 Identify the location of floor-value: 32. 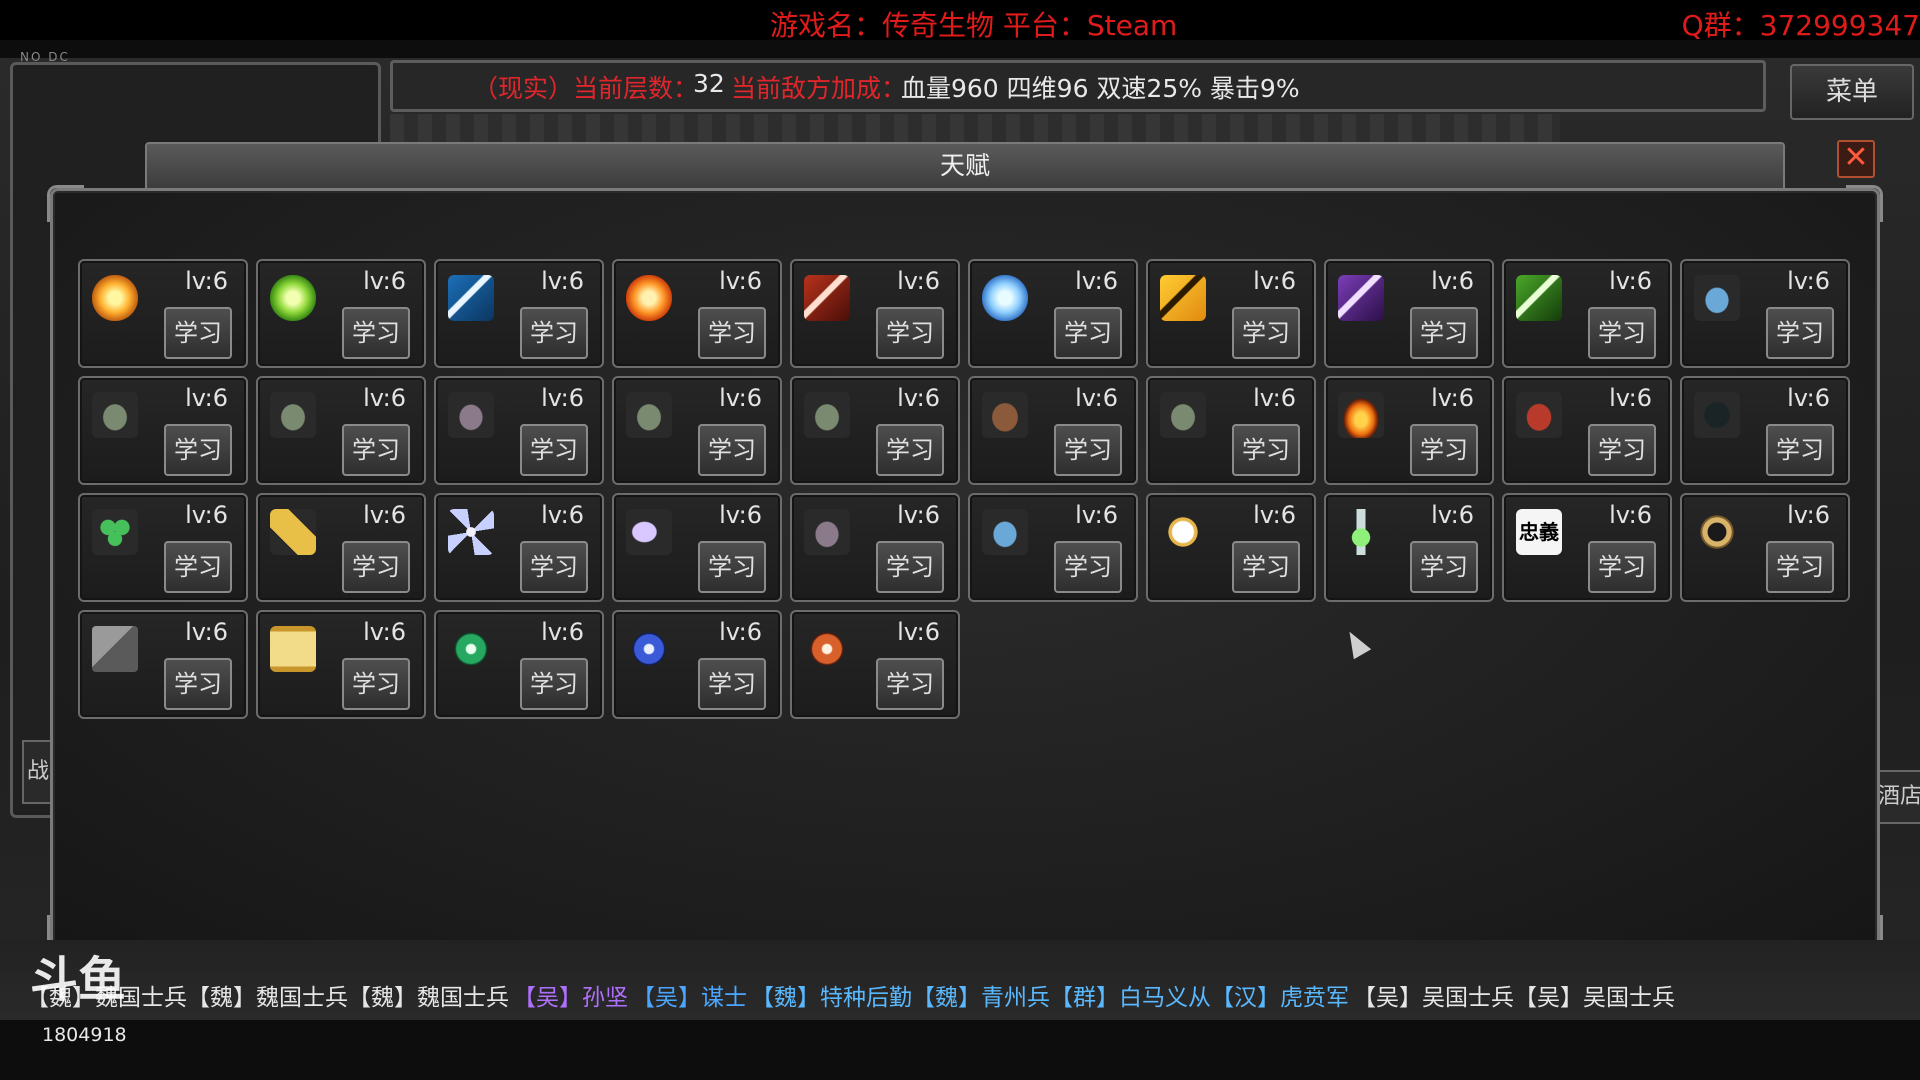
(709, 83).